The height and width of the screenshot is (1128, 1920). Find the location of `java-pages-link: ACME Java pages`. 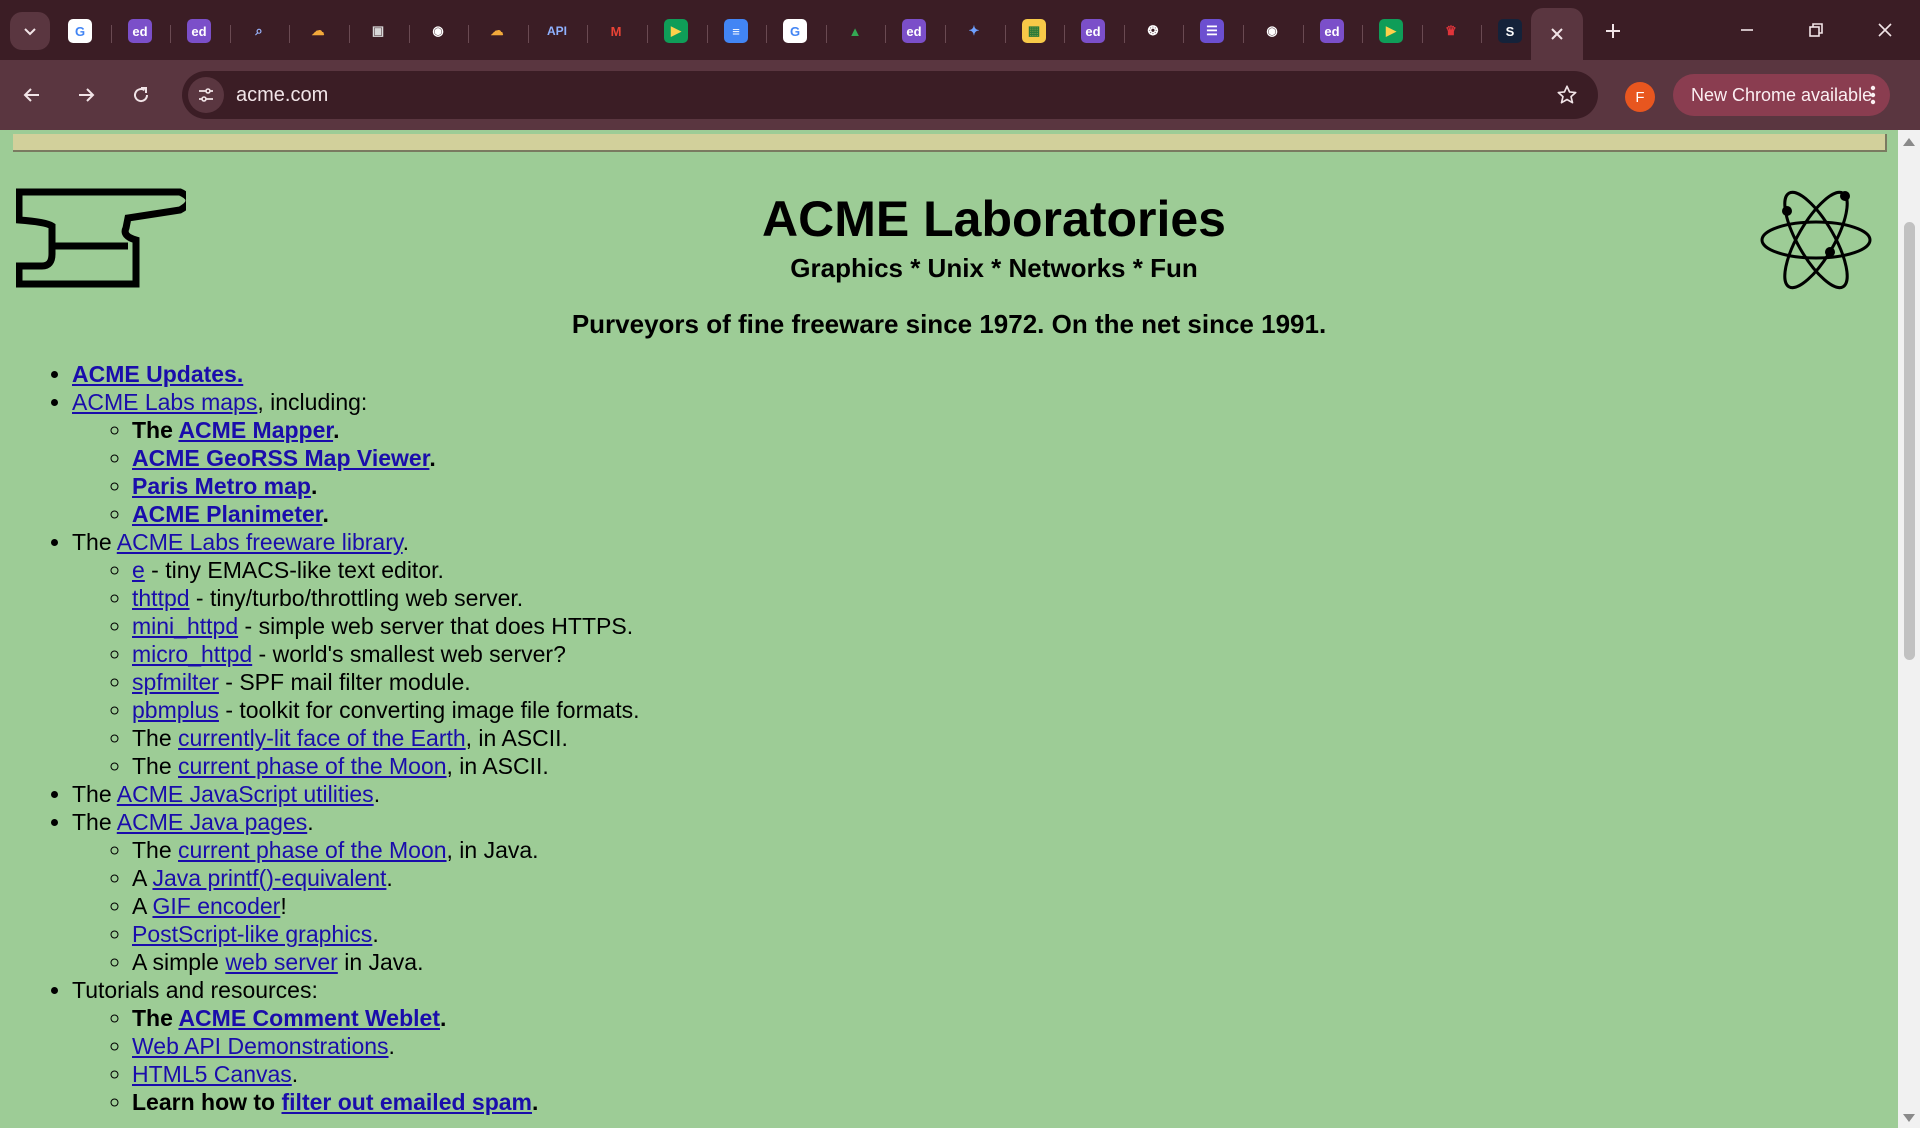

java-pages-link: ACME Java pages is located at coordinates (212, 822).